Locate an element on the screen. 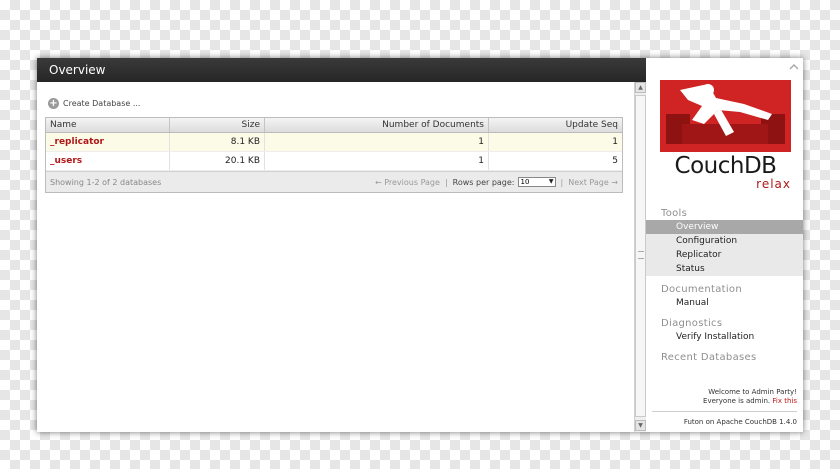  vertical-scrollbar: ▲ ▼ is located at coordinates (640, 257).